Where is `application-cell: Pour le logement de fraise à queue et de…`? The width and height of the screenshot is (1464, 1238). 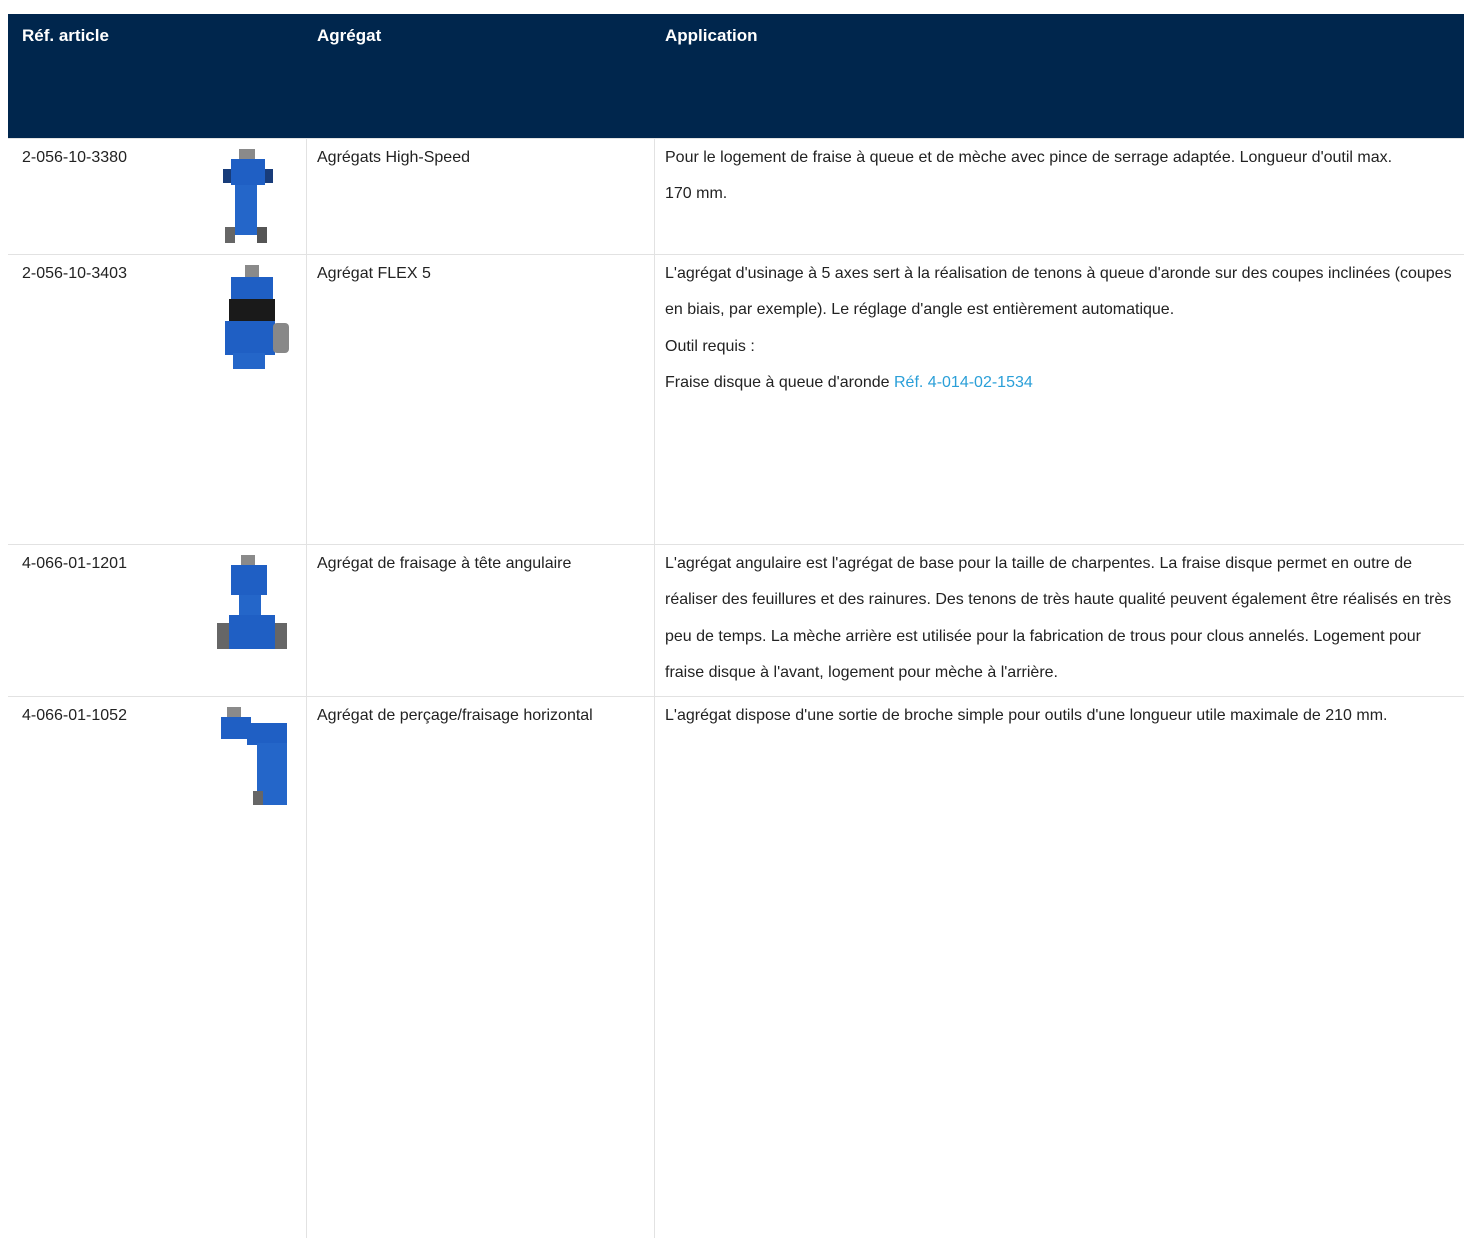
application-cell: Pour le logement de fraise à queue et de… is located at coordinates (1060, 176).